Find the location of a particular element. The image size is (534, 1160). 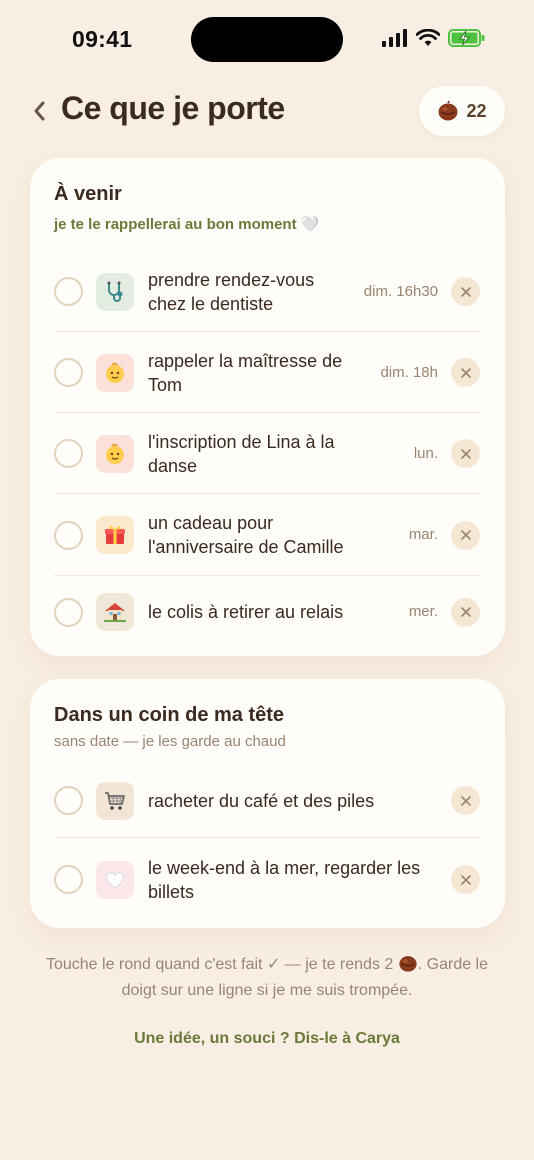

chevron-left-icon is located at coordinates (39, 111).